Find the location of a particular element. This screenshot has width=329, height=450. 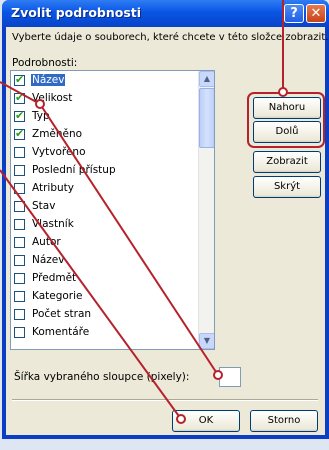

help-button: ? is located at coordinates (294, 13).